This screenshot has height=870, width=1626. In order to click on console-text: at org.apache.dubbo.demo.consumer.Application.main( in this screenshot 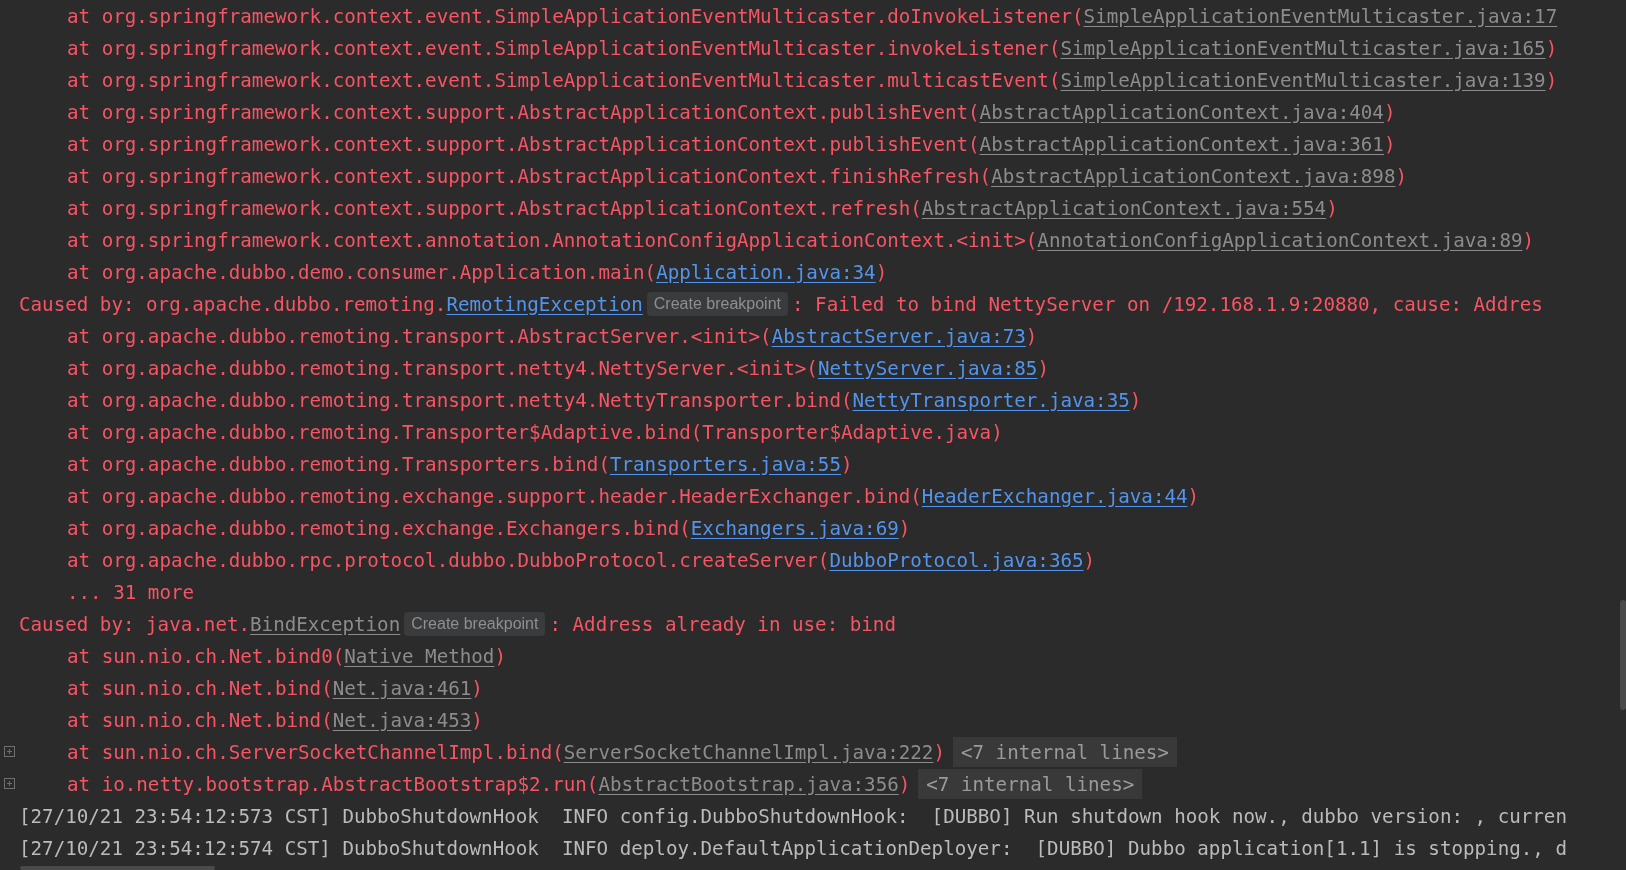, I will do `click(362, 272)`.